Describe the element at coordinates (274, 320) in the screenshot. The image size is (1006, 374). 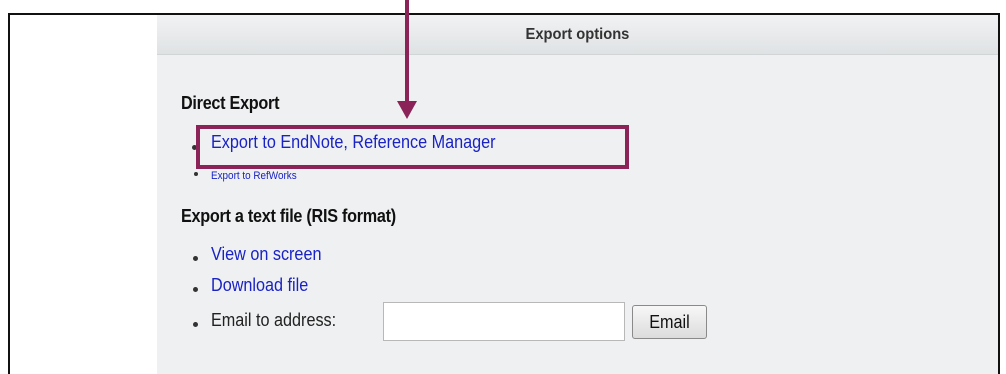
I see `email-to-address-label: Email to address:` at that location.